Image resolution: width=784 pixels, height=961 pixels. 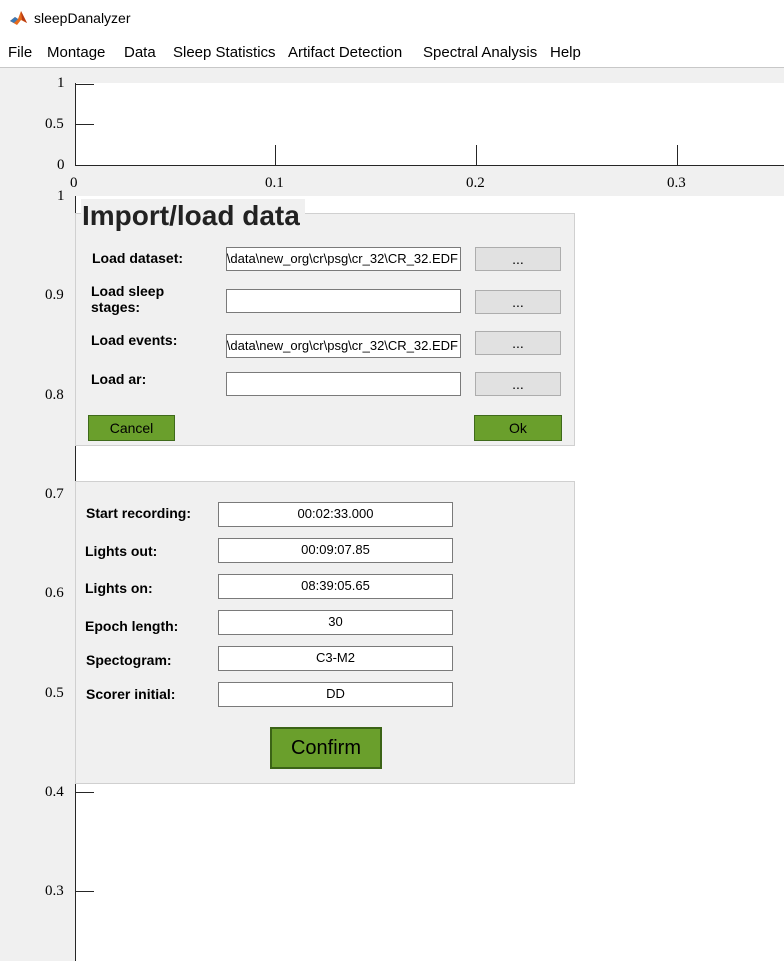 What do you see at coordinates (139, 513) in the screenshot?
I see `start-recording-label: Start recording:` at bounding box center [139, 513].